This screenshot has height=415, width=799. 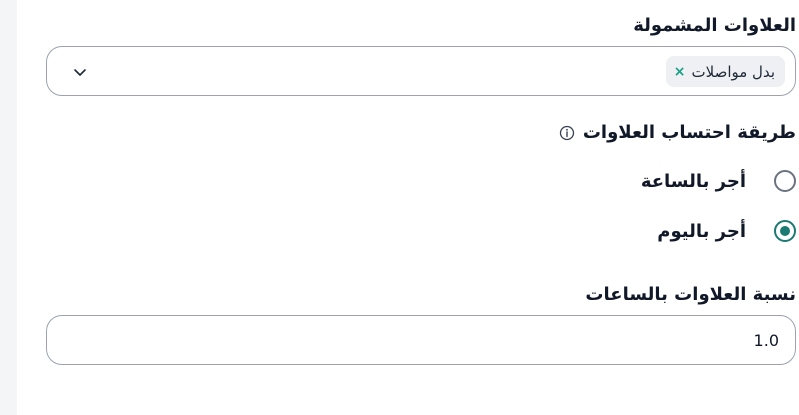 What do you see at coordinates (693, 181) in the screenshot?
I see `radio-hourly-label: أجر بالساعة` at bounding box center [693, 181].